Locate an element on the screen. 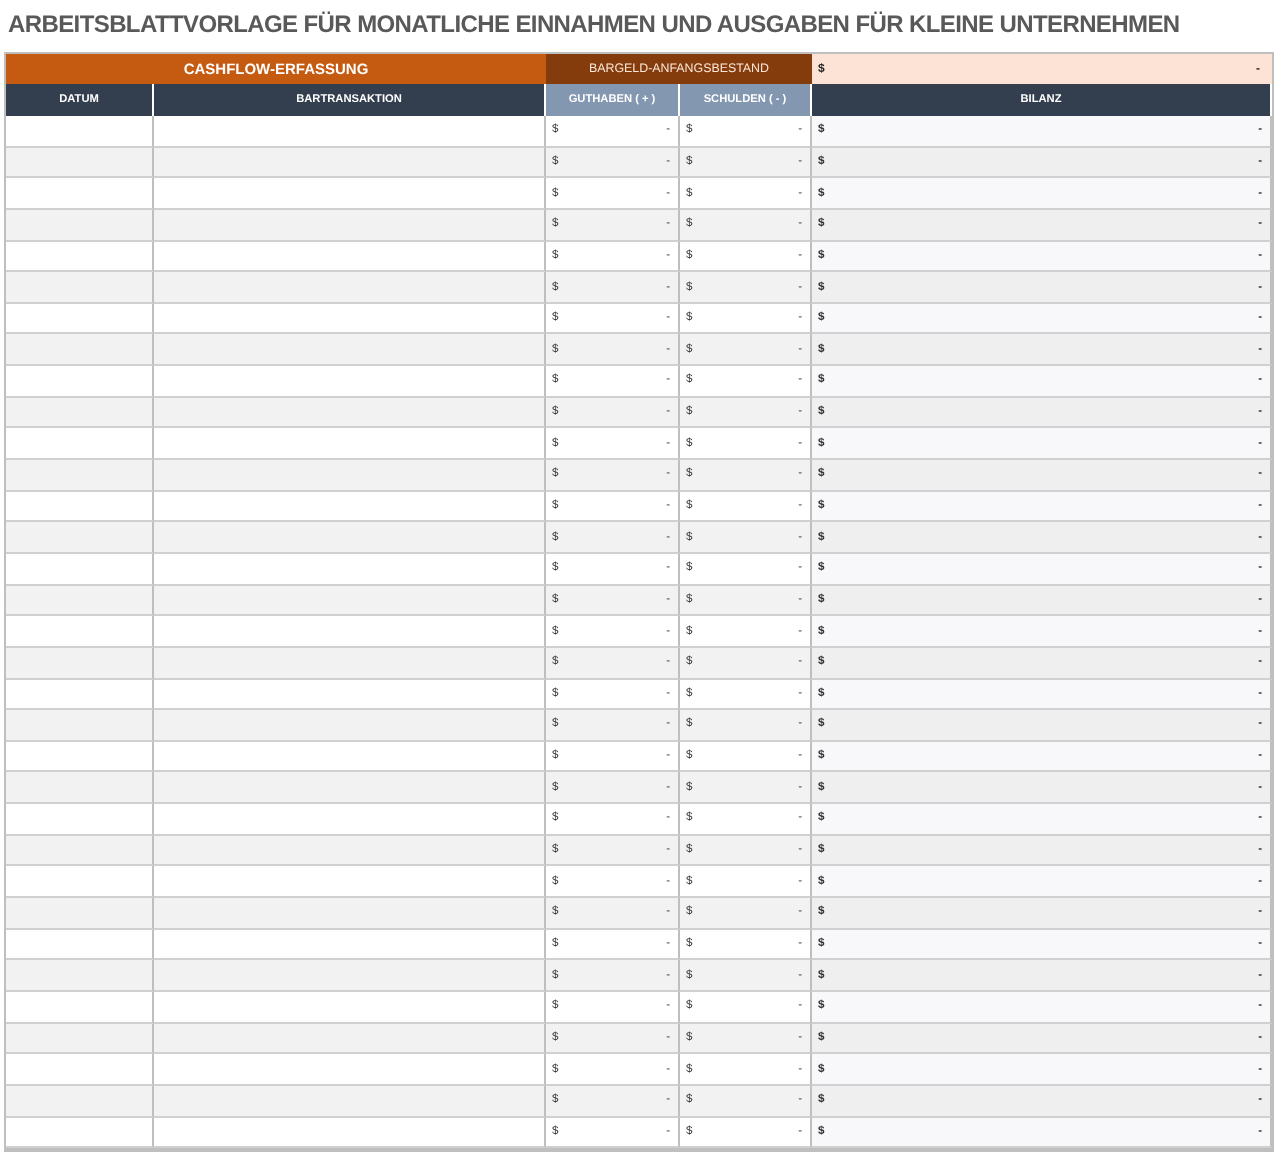  sheet-title: ARBEITSBLATTVORLAGE FÜR MONATLICHE EINNAHMEN UND AUSGABEN FÜR KLEINE UNTERNEHMEN is located at coordinates (595, 24).